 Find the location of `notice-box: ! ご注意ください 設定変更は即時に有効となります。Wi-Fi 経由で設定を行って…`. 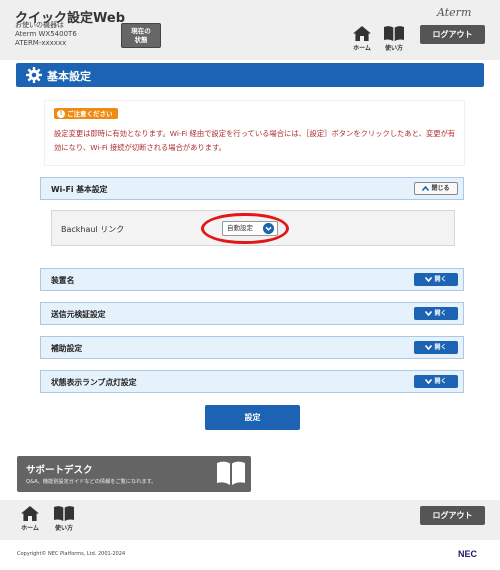

notice-box: ! ご注意ください 設定変更は即時に有効となります。Wi-Fi 経由で設定を行って… is located at coordinates (254, 133).